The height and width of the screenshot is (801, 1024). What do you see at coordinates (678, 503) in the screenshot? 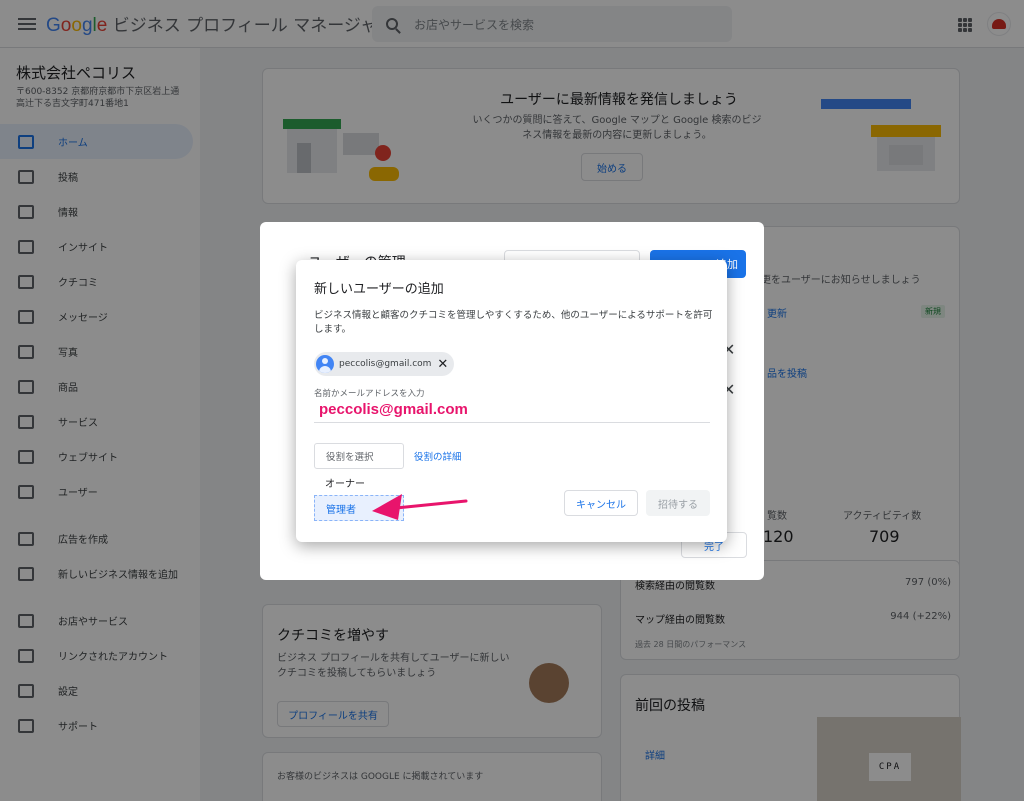
I see `invite-button: 招待する` at bounding box center [678, 503].